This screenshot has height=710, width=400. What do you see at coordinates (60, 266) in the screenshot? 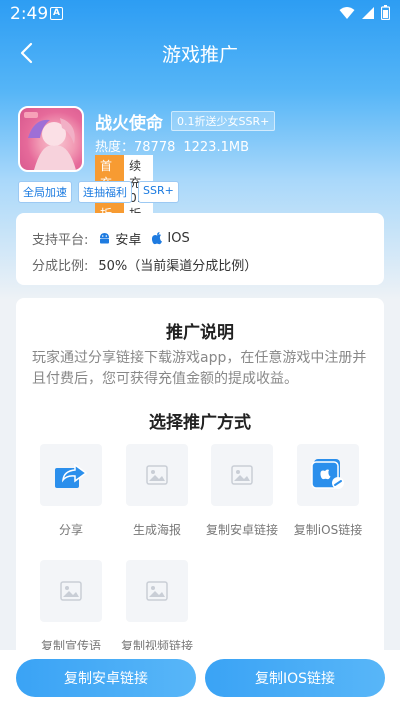
I see `share-ratio-label: 分成比例:` at bounding box center [60, 266].